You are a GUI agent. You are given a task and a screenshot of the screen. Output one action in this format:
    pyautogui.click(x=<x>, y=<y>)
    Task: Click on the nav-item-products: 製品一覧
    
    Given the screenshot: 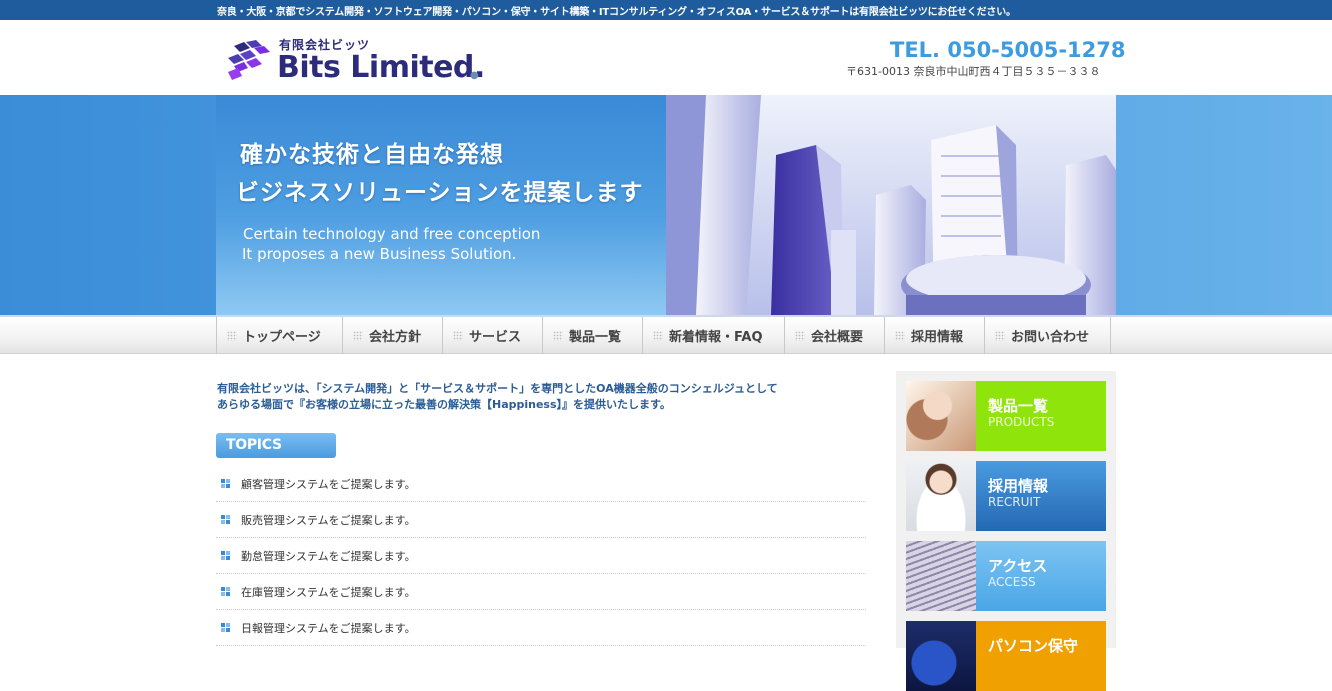 What is the action you would take?
    pyautogui.click(x=592, y=335)
    